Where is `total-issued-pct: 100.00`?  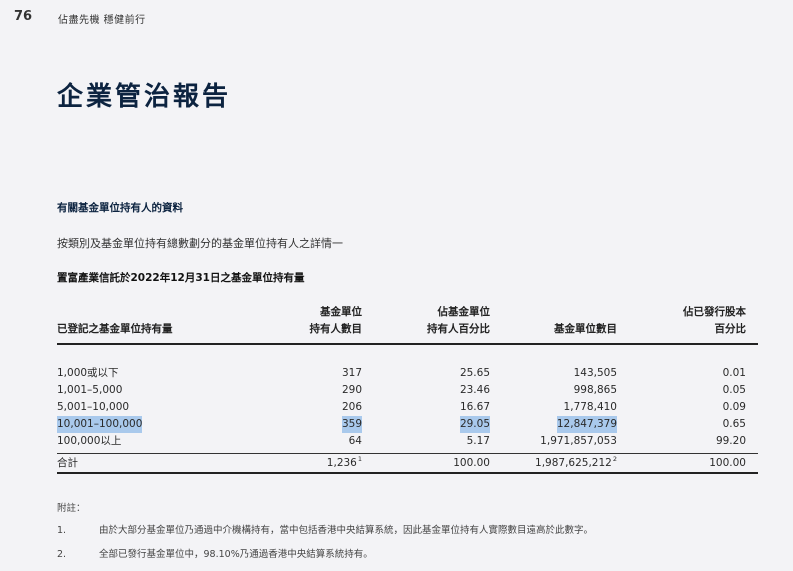 total-issued-pct: 100.00 is located at coordinates (727, 463).